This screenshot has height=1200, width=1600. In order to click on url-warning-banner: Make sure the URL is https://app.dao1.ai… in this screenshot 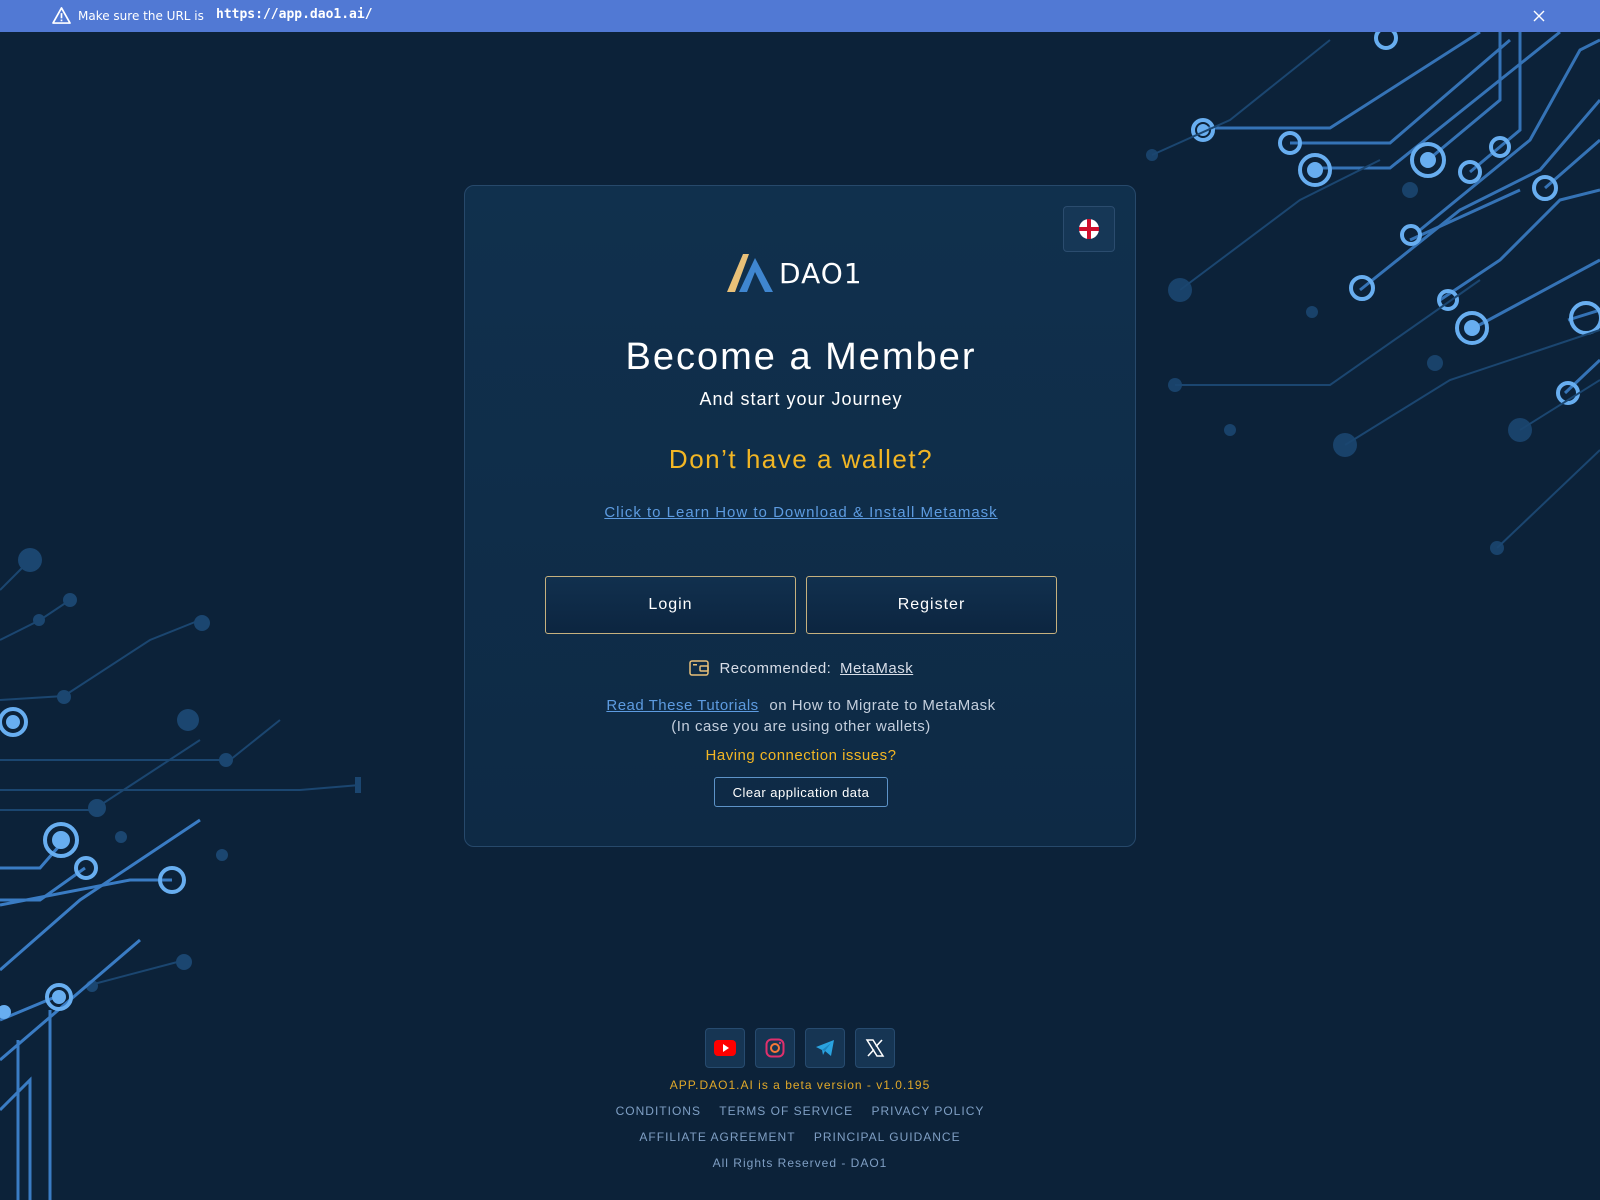, I will do `click(800, 16)`.